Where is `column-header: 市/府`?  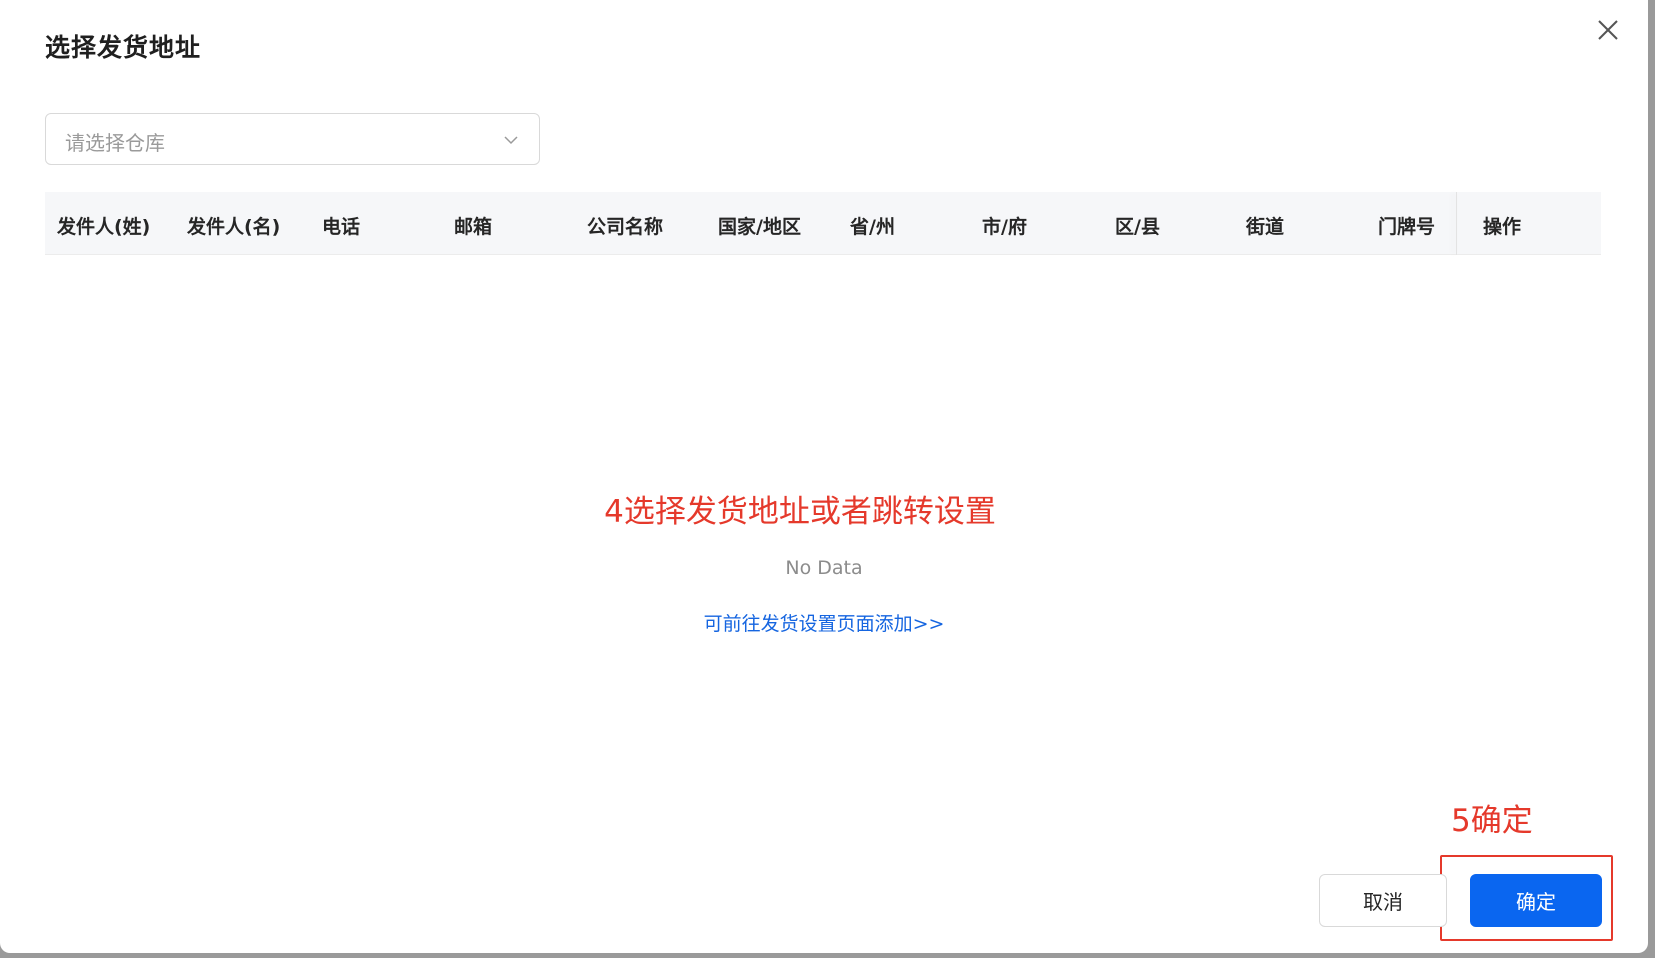
column-header: 市/府 is located at coordinates (1004, 227).